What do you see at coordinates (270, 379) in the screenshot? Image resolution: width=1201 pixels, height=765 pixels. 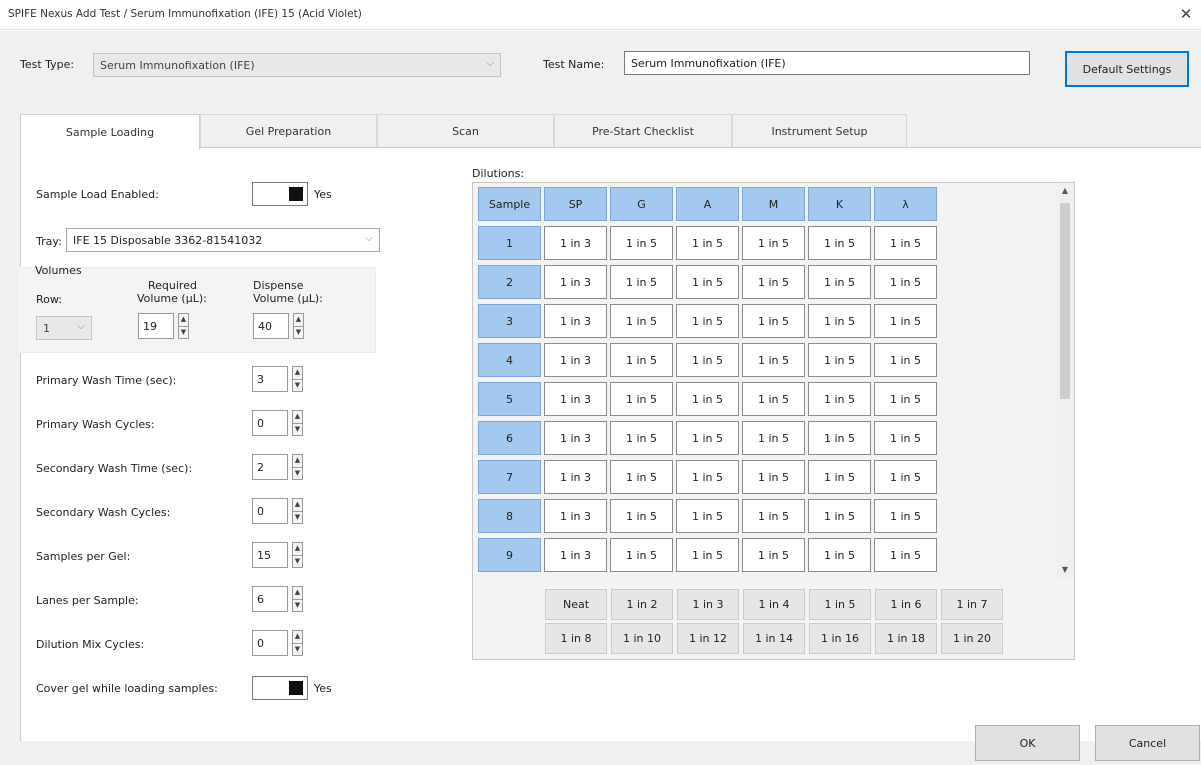 I see `primary-wash-time-value: 3` at bounding box center [270, 379].